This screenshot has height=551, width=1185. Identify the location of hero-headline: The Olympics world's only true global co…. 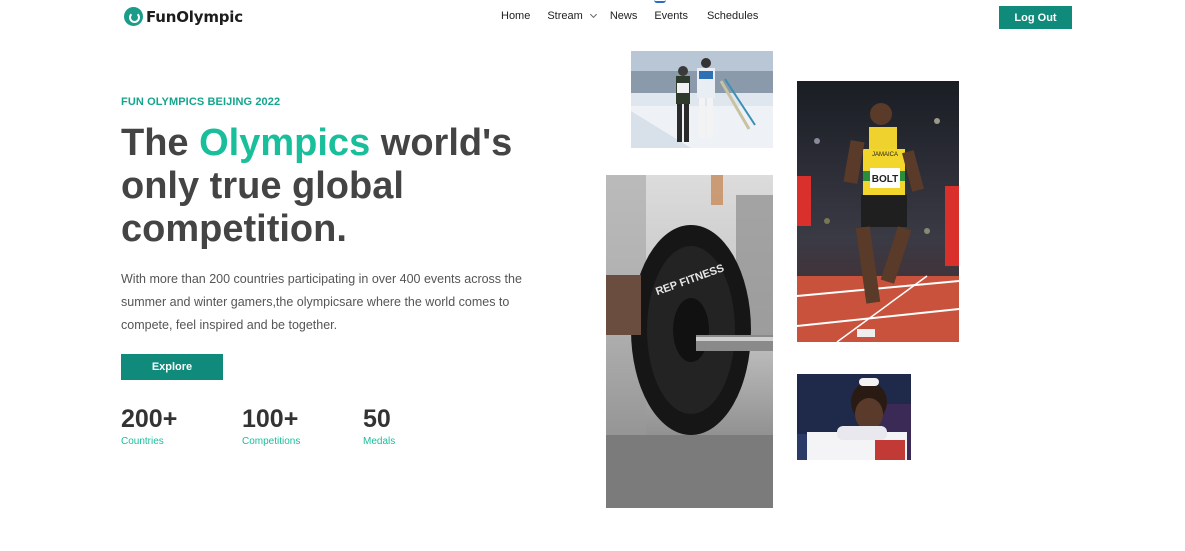
(351, 186).